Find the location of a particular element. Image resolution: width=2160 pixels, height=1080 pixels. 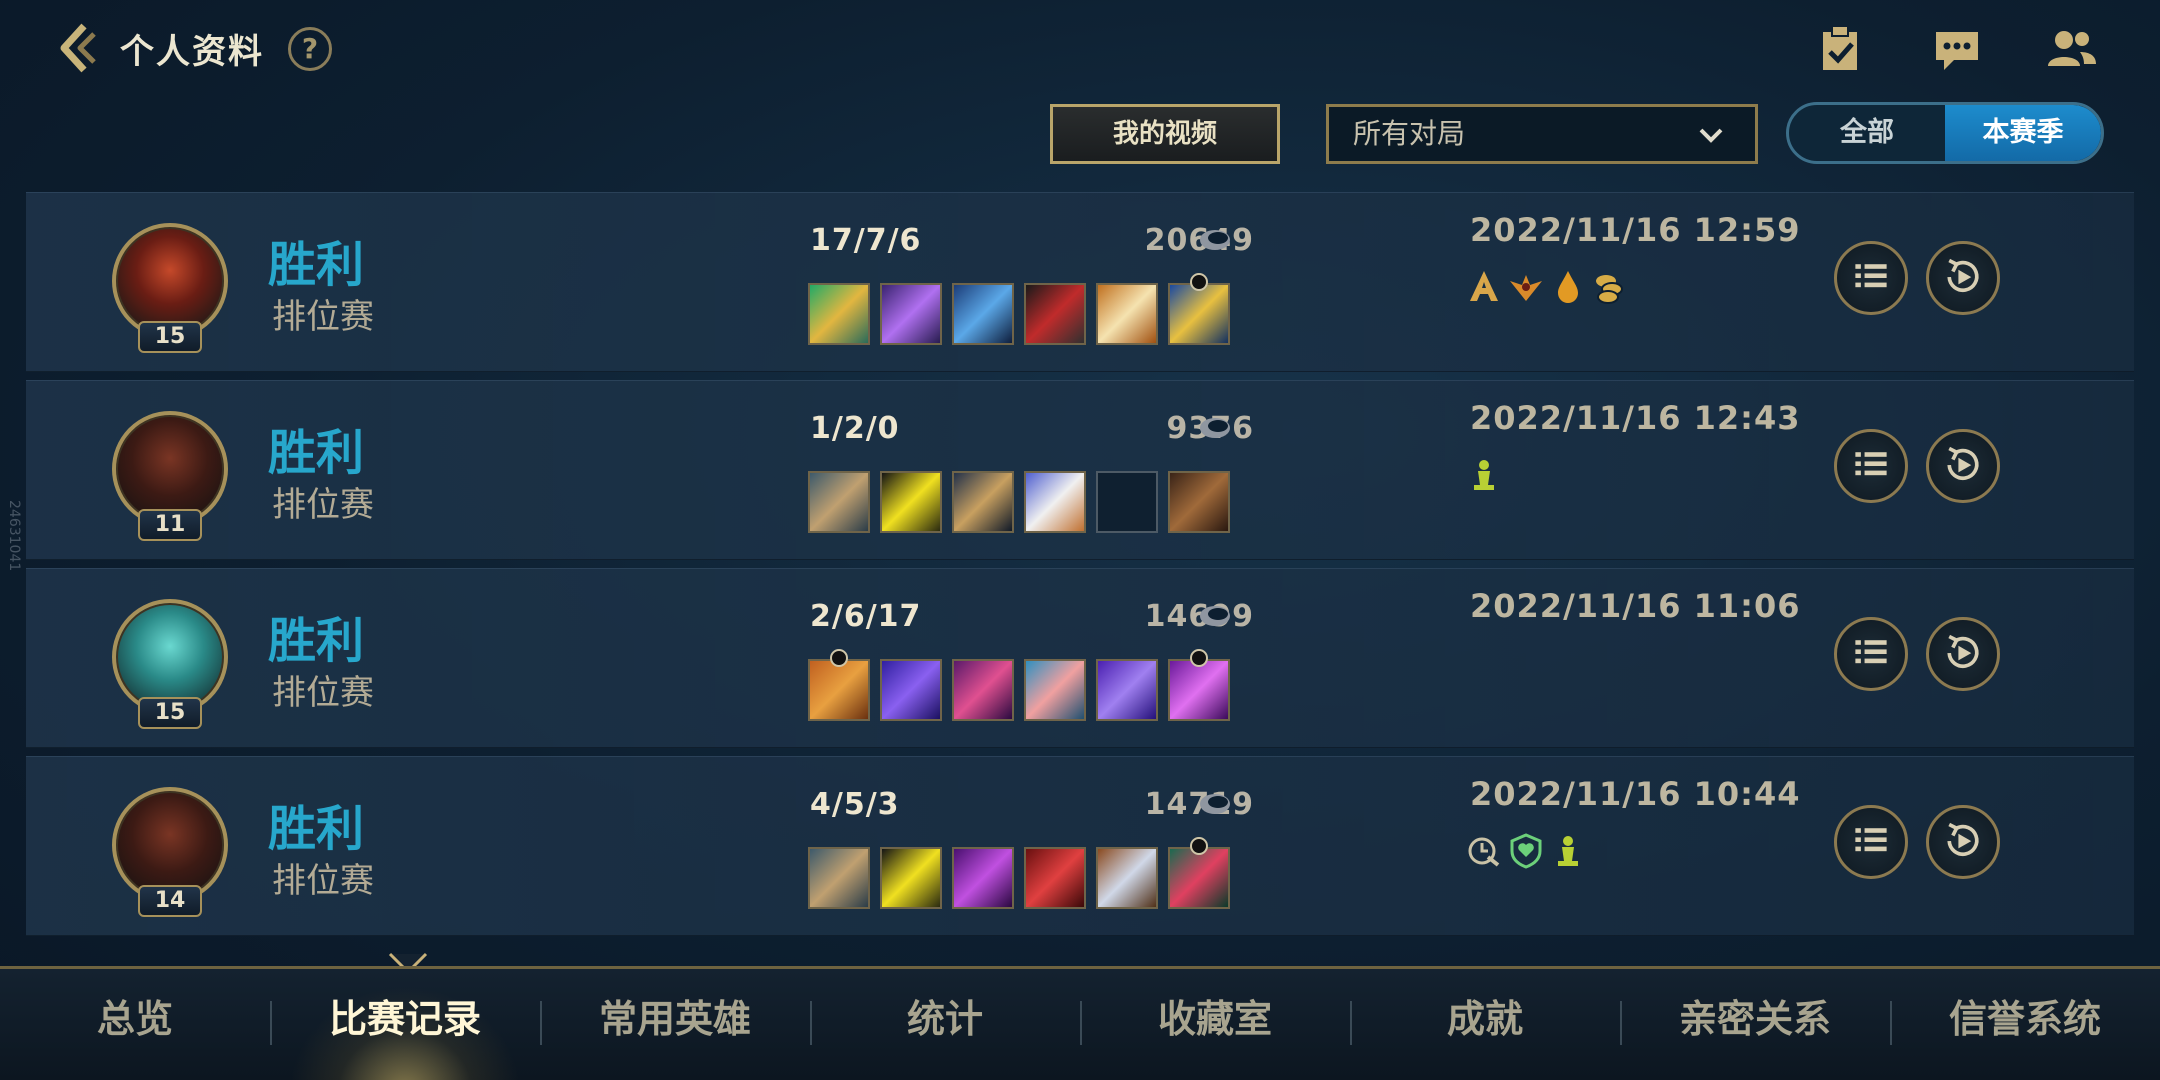

kda-score: 1/2/0 is located at coordinates (855, 428).